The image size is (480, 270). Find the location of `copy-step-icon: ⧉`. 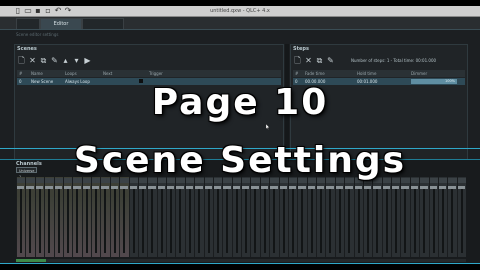

copy-step-icon: ⧉ is located at coordinates (319, 60).